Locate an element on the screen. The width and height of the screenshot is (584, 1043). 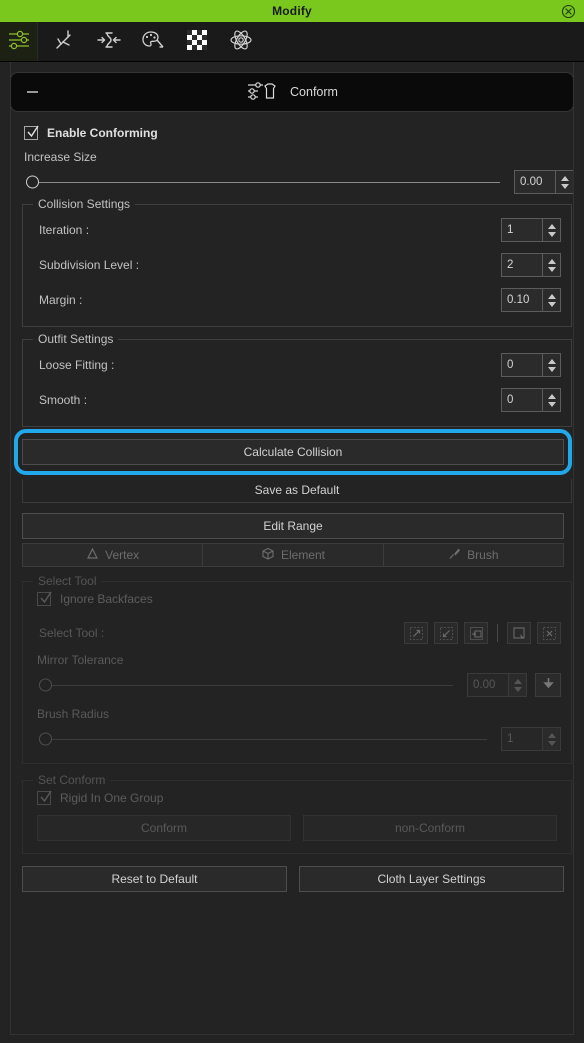
toolbar-button-material is located at coordinates (153, 42).